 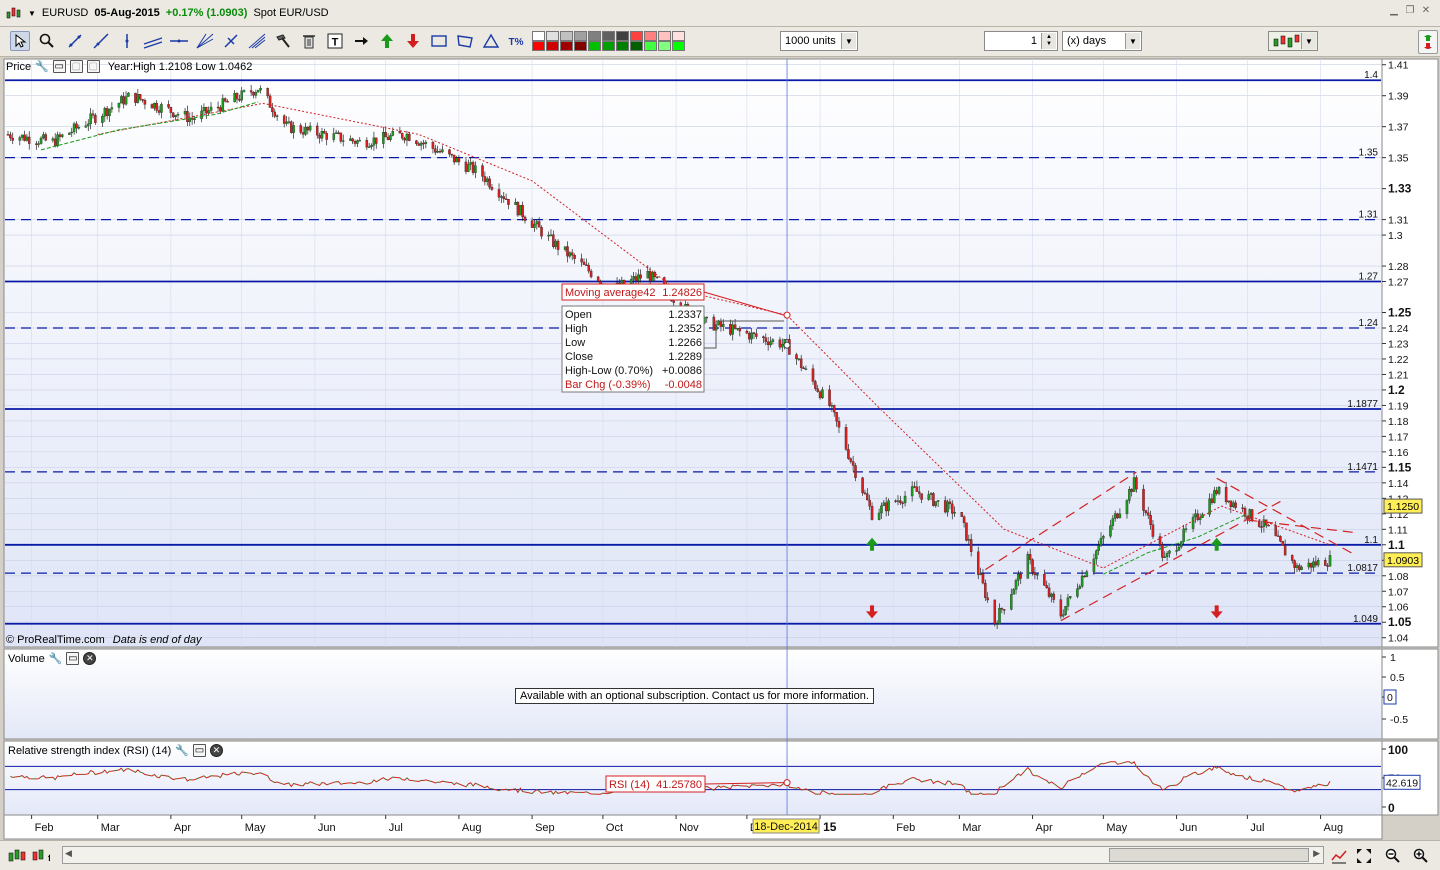 I want to click on fan-tool-icon, so click(x=205, y=41).